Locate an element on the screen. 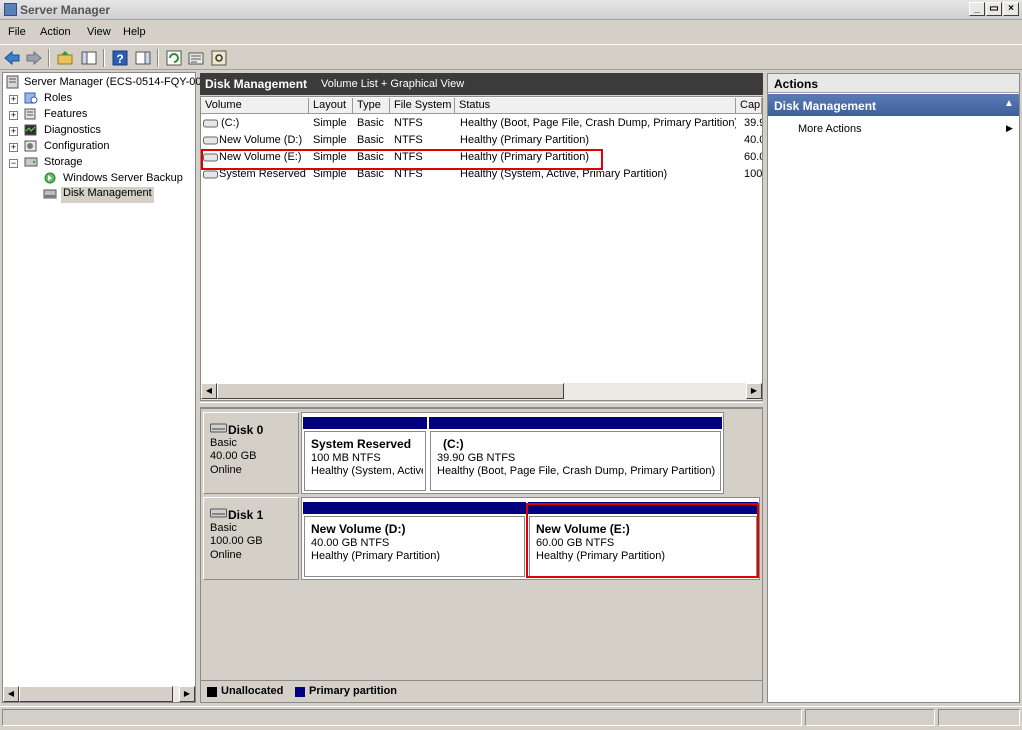  server-manager-icon is located at coordinates (10, 9).